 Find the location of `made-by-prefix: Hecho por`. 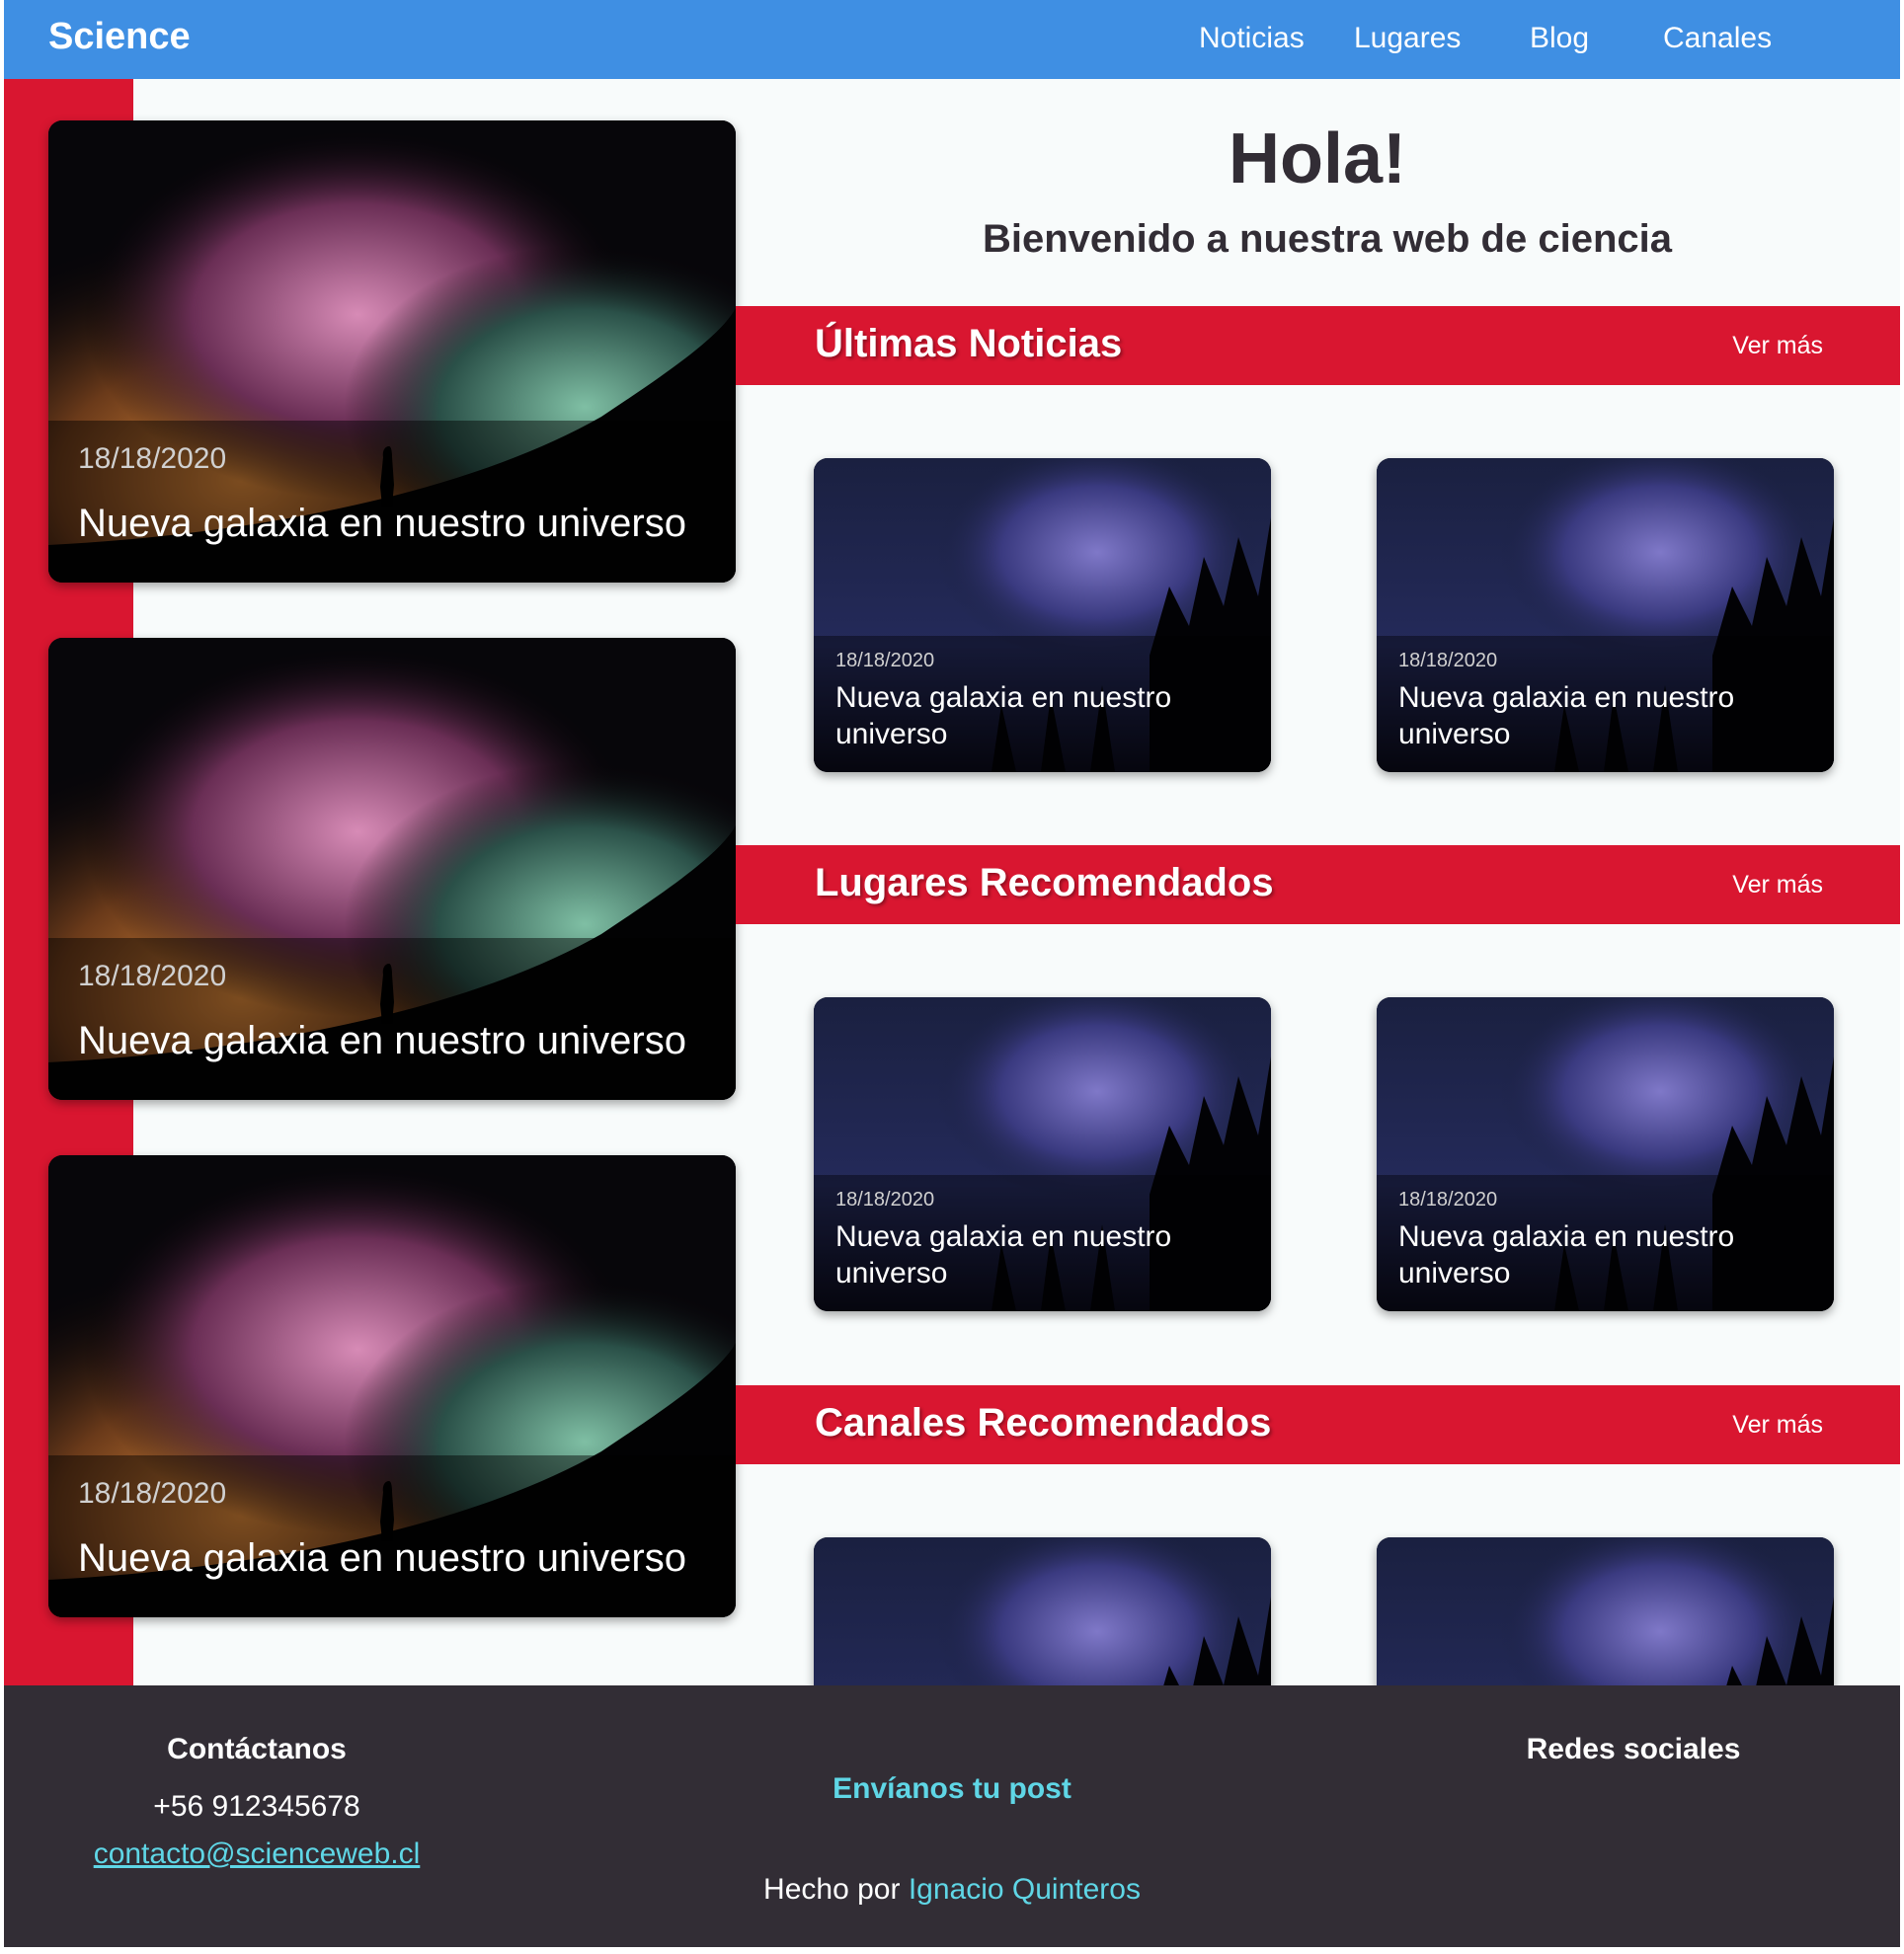

made-by-prefix: Hecho por is located at coordinates (832, 1889).